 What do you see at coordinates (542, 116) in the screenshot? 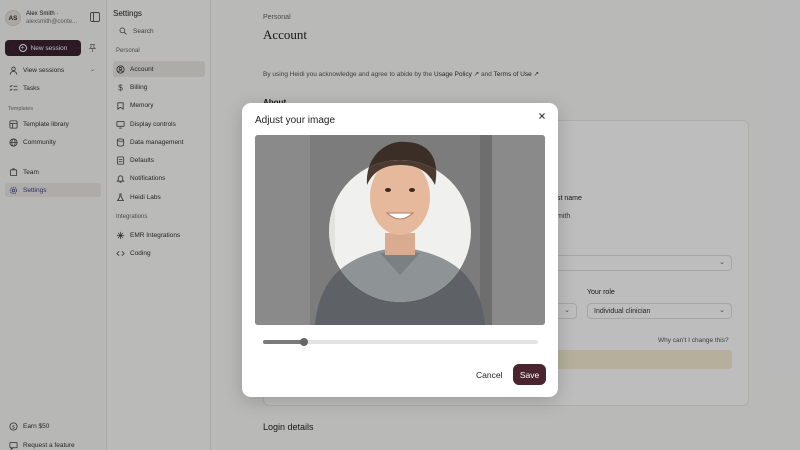
I see `close-icon` at bounding box center [542, 116].